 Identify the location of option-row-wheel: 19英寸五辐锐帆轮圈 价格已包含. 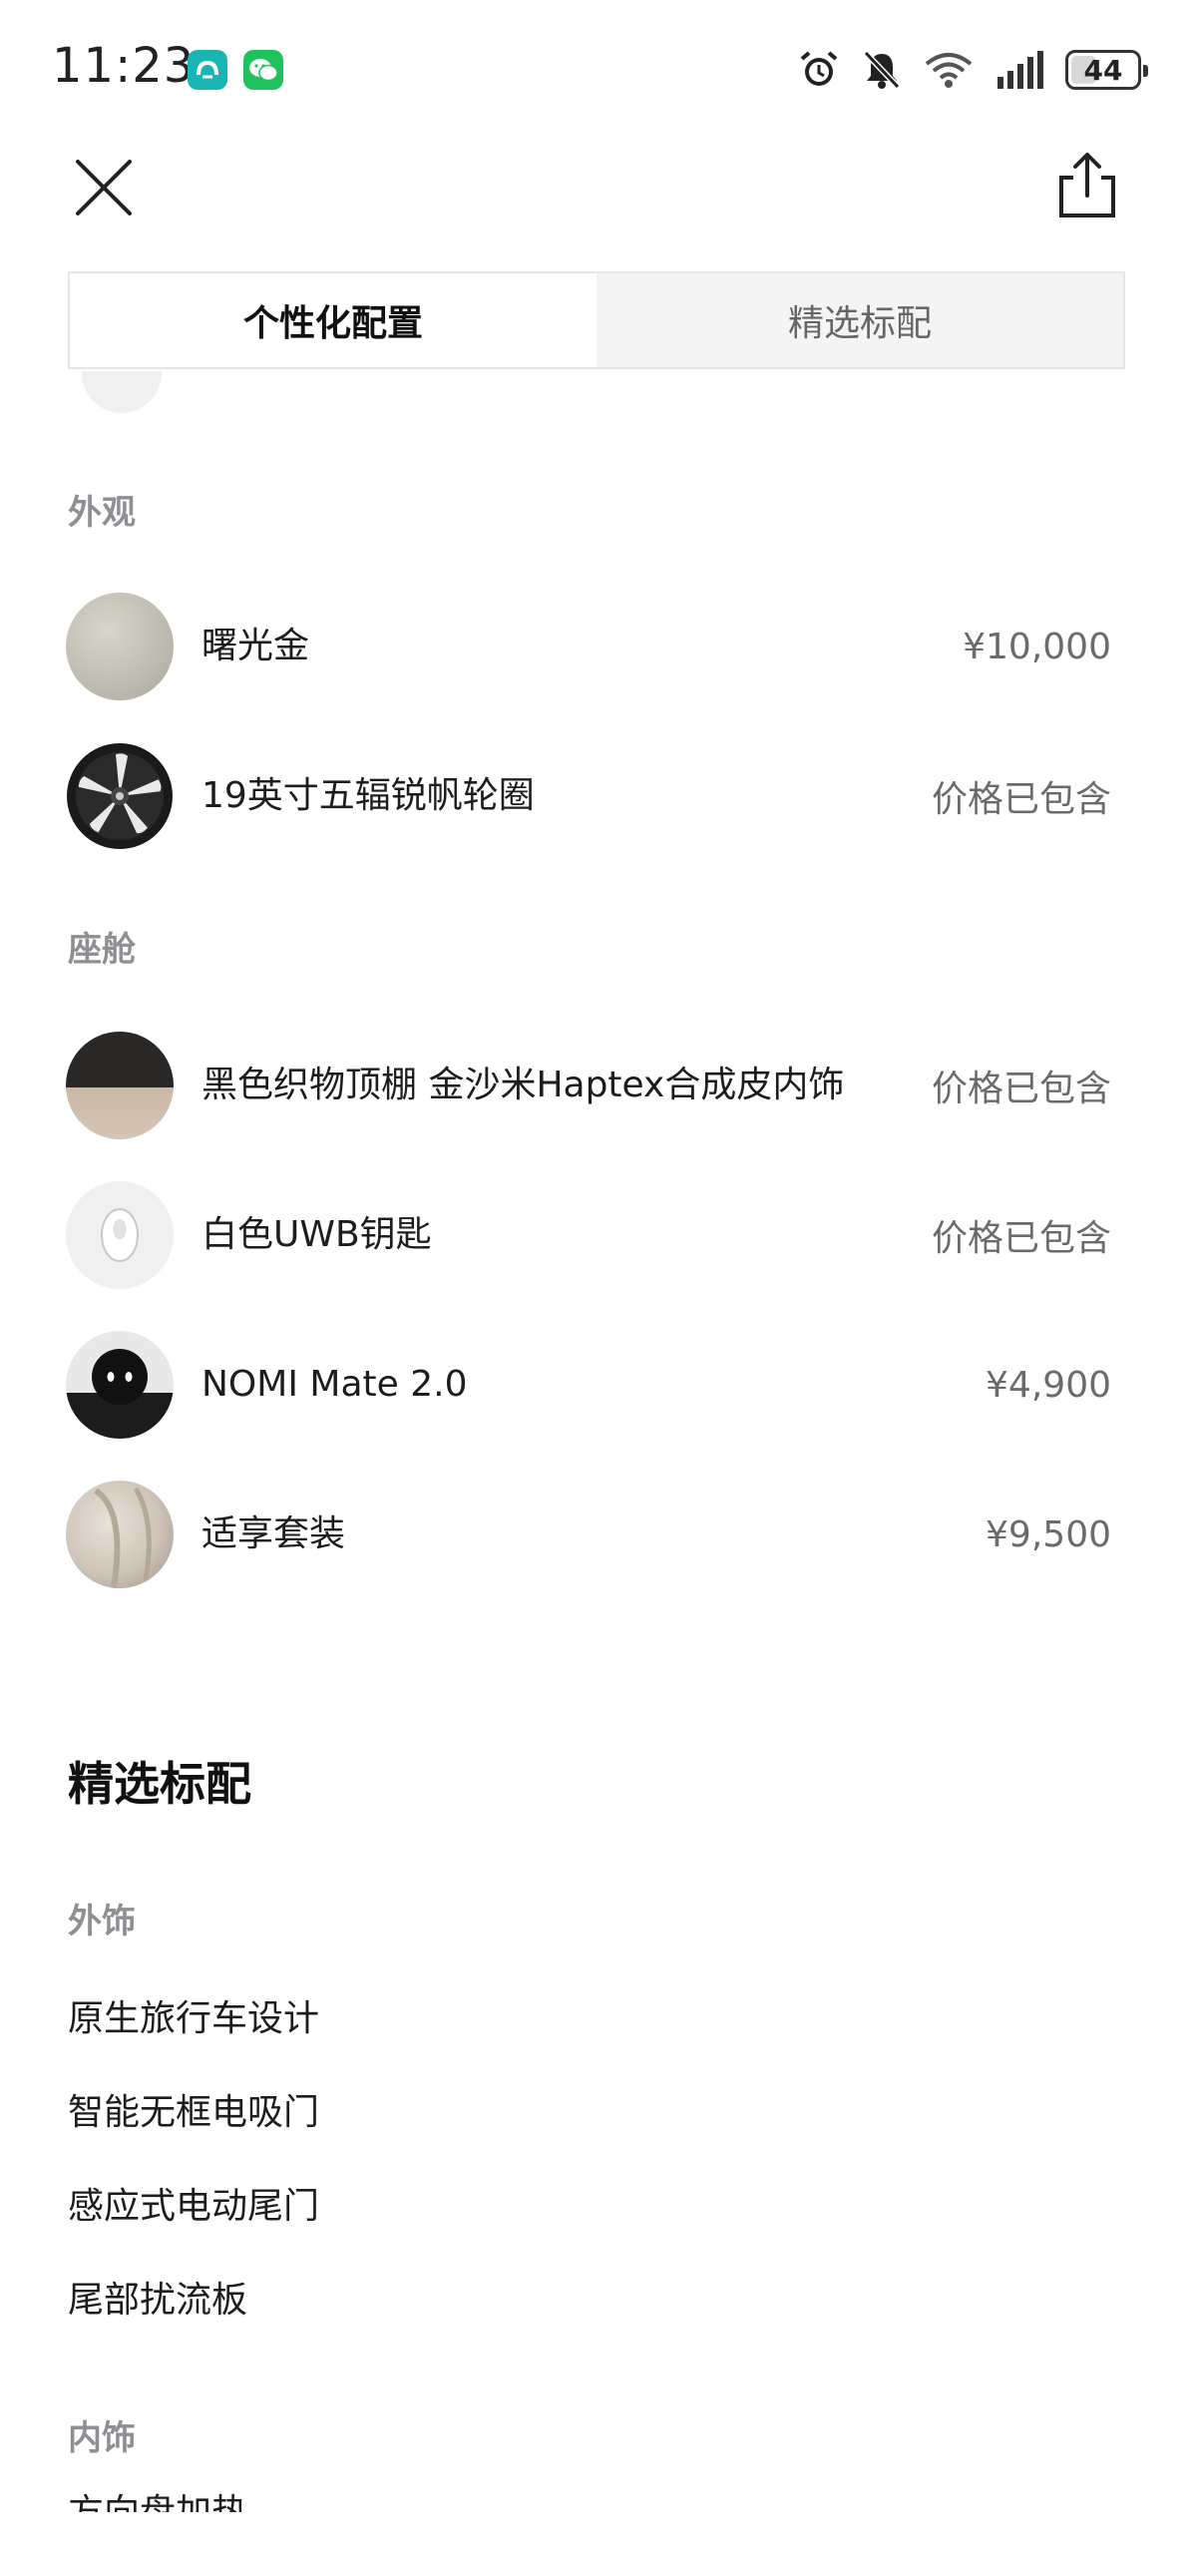
(594, 796).